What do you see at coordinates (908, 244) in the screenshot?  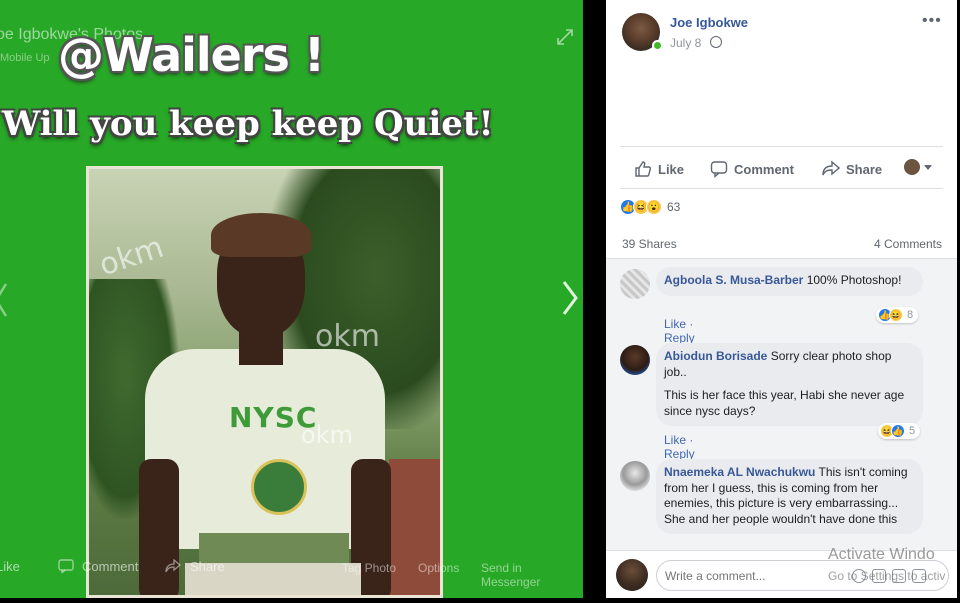 I see `comments-count: 4 Comments` at bounding box center [908, 244].